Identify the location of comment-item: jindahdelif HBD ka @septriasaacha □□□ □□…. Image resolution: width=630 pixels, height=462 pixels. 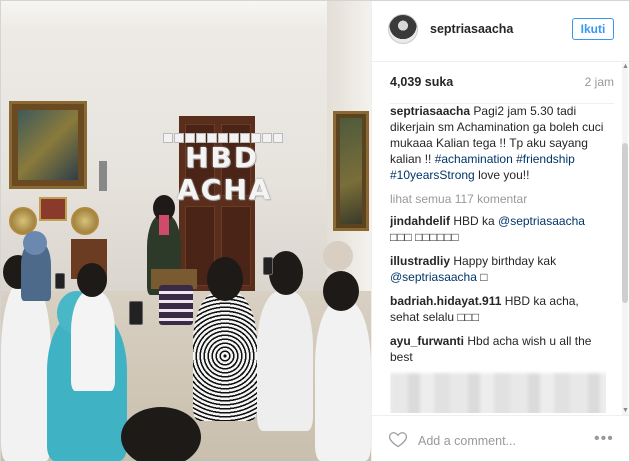
(498, 229).